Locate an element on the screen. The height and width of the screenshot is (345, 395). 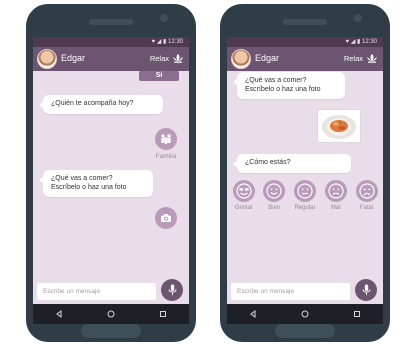
pasta-plate-image is located at coordinates (339, 127).